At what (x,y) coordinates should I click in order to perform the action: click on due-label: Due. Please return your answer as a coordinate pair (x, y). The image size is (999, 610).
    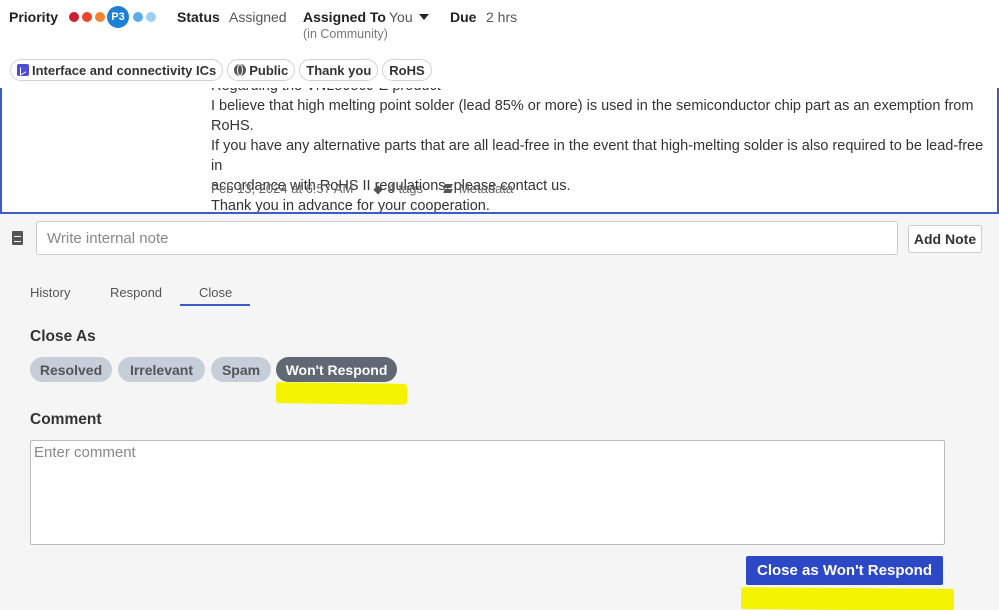
    Looking at the image, I should click on (463, 17).